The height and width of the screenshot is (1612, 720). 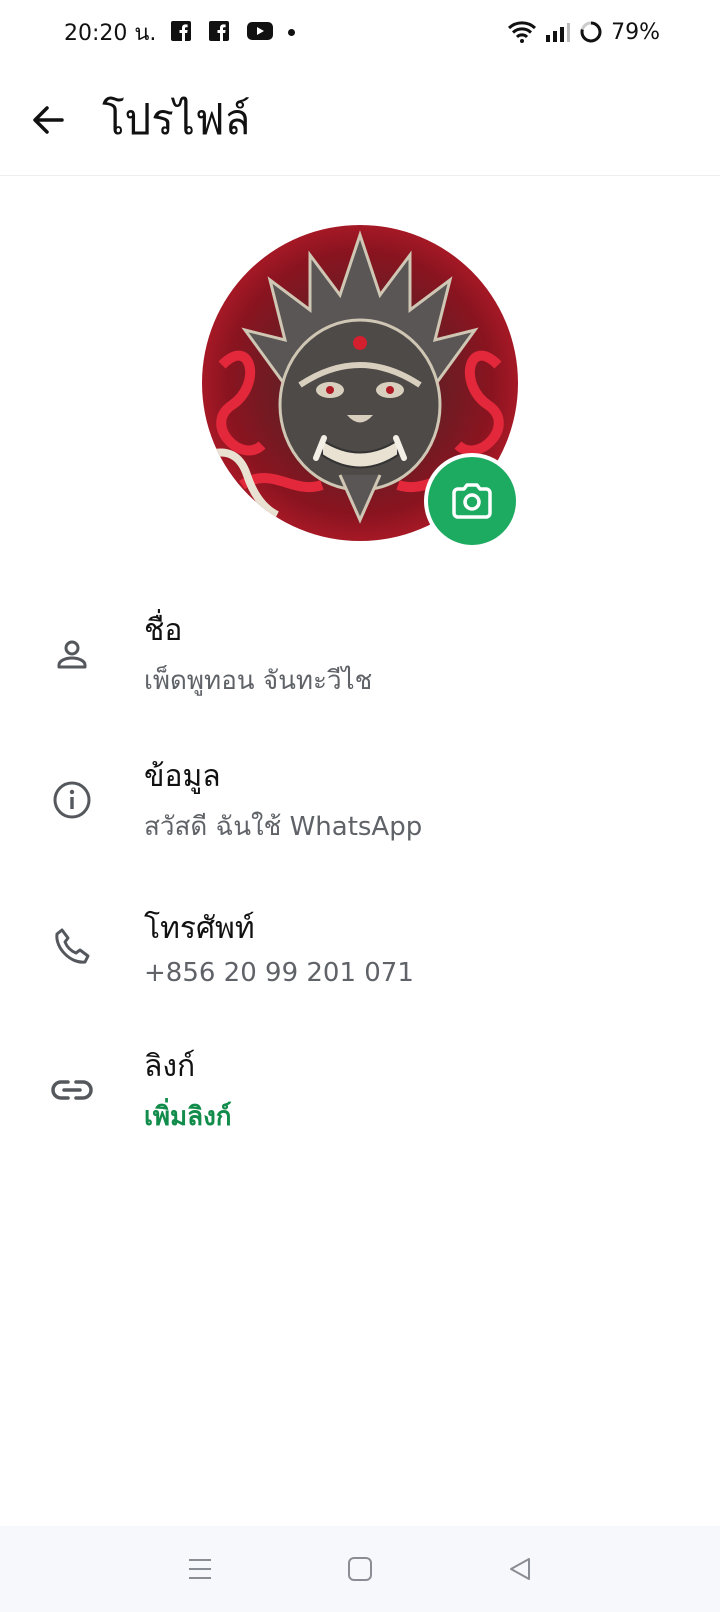 I want to click on about-row: ข้อมูล สวัสดี ฉันใช้ WhatsApp, so click(x=360, y=800).